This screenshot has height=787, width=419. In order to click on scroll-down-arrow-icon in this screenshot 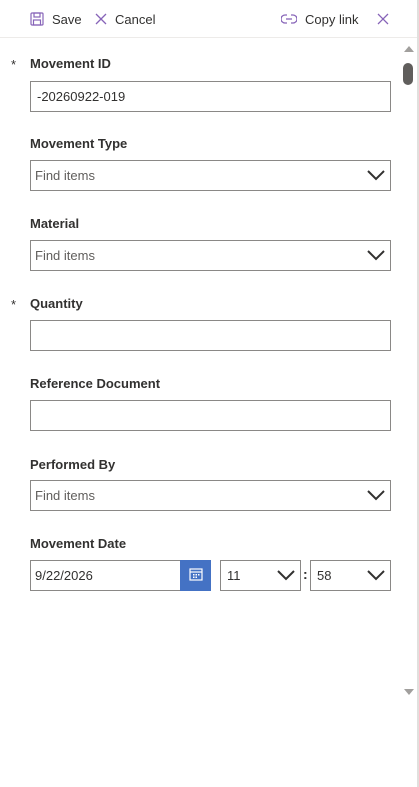, I will do `click(409, 692)`.